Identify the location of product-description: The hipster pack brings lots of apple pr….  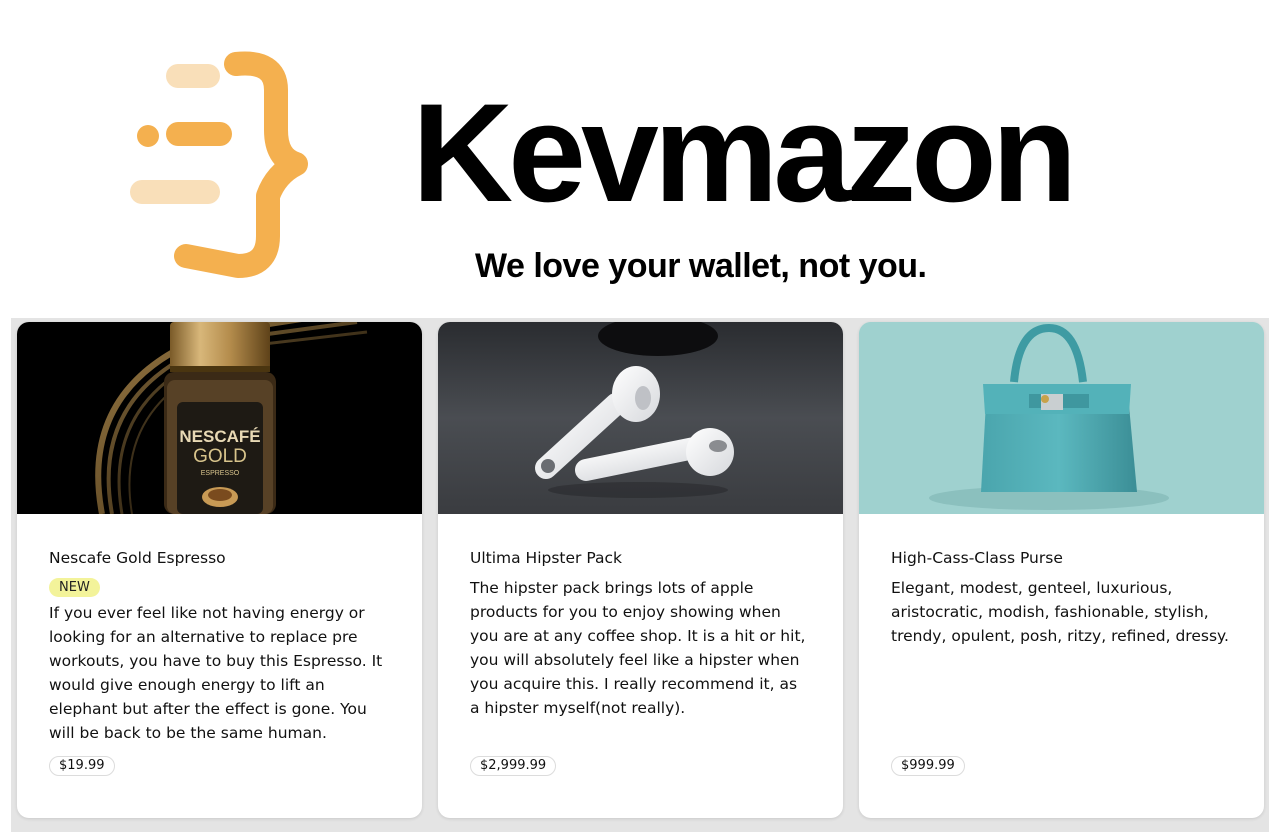
(638, 648).